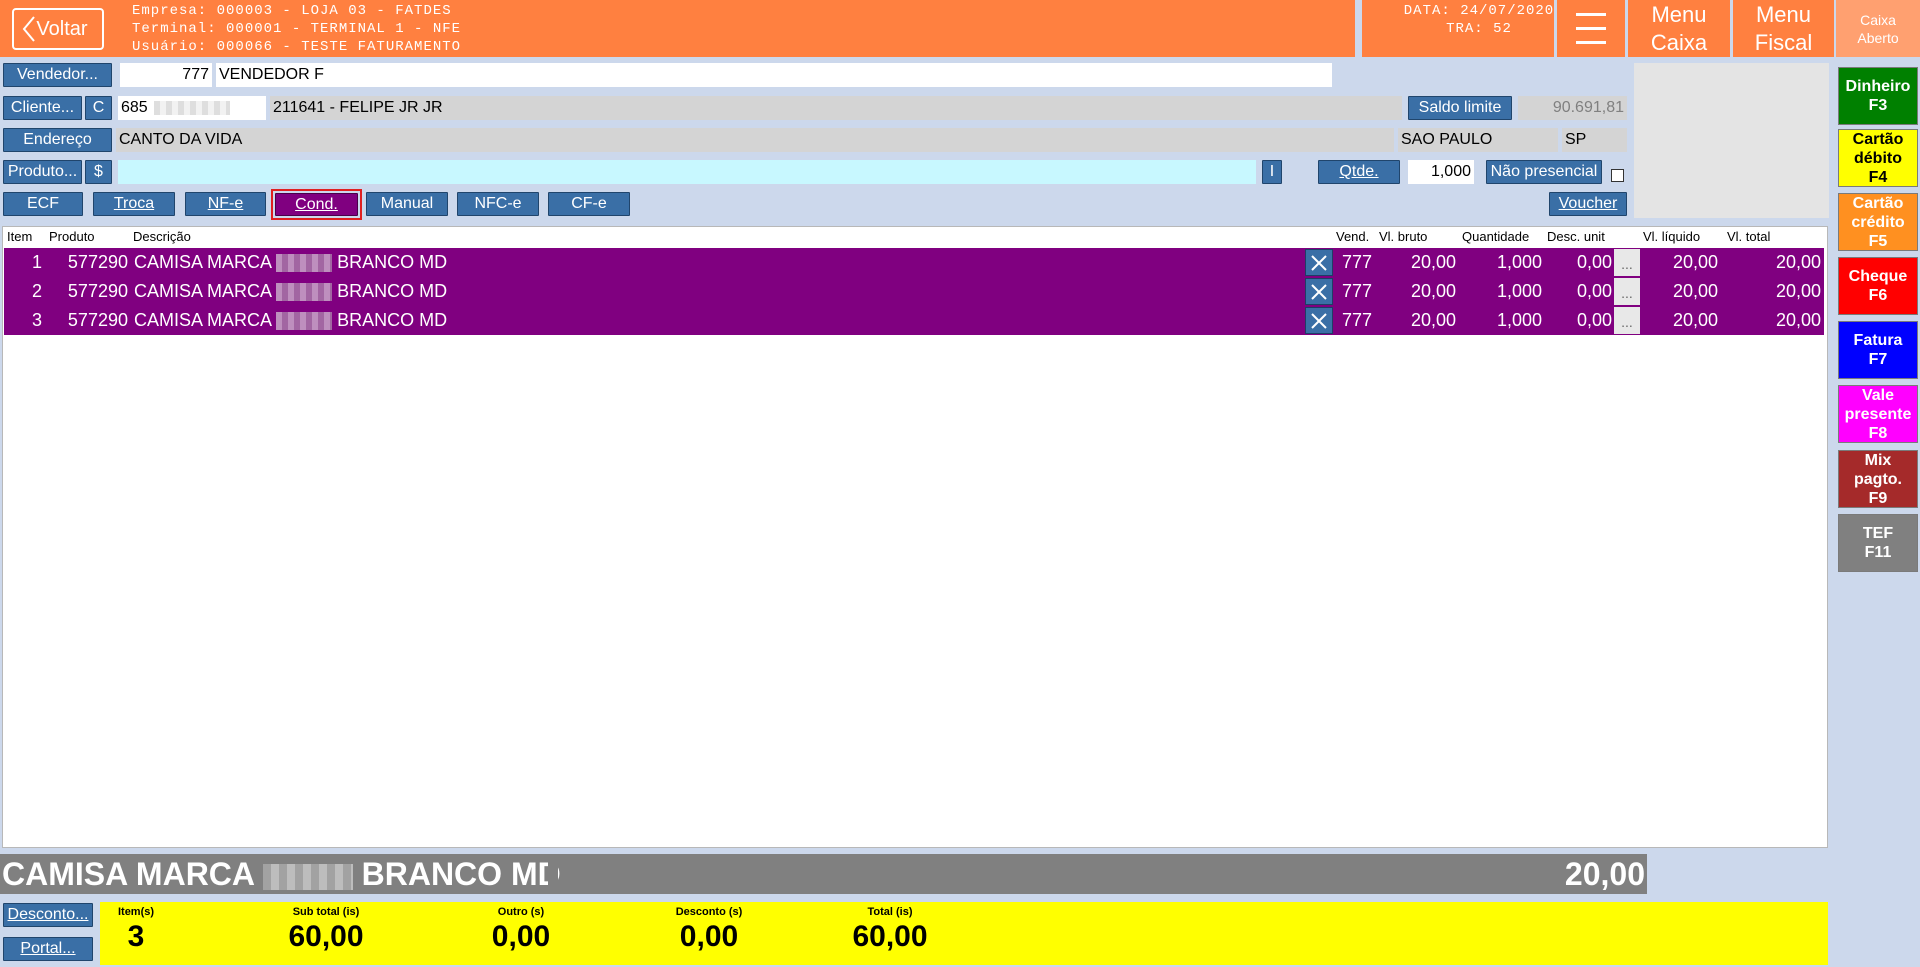 This screenshot has width=1920, height=967. I want to click on caixa-status: Caixa Aberto, so click(1878, 28).